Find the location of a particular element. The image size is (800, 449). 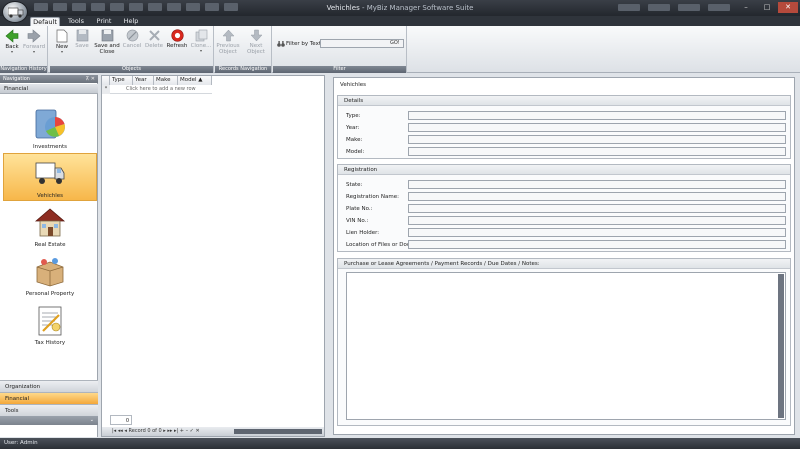

nav-item-investments: Investments is located at coordinates (50, 129).